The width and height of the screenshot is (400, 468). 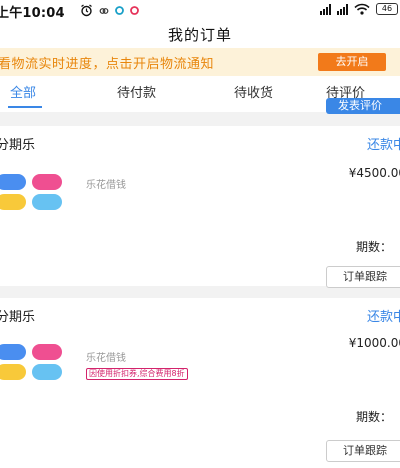 What do you see at coordinates (104, 10) in the screenshot?
I see `link-icon` at bounding box center [104, 10].